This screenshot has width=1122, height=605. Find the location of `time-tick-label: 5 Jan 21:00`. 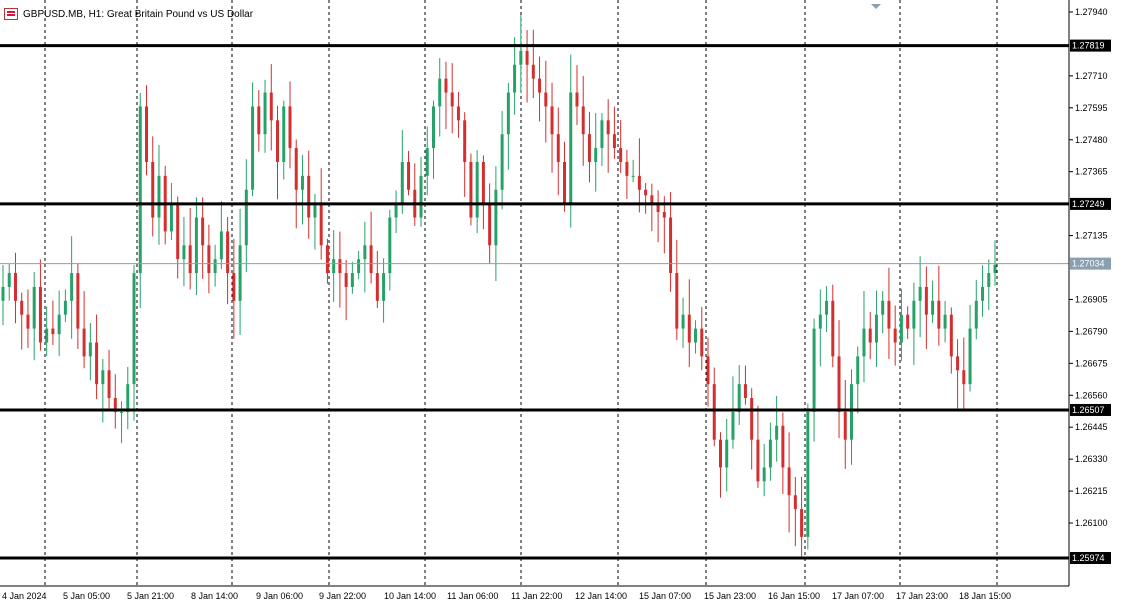

time-tick-label: 5 Jan 21:00 is located at coordinates (150, 596).